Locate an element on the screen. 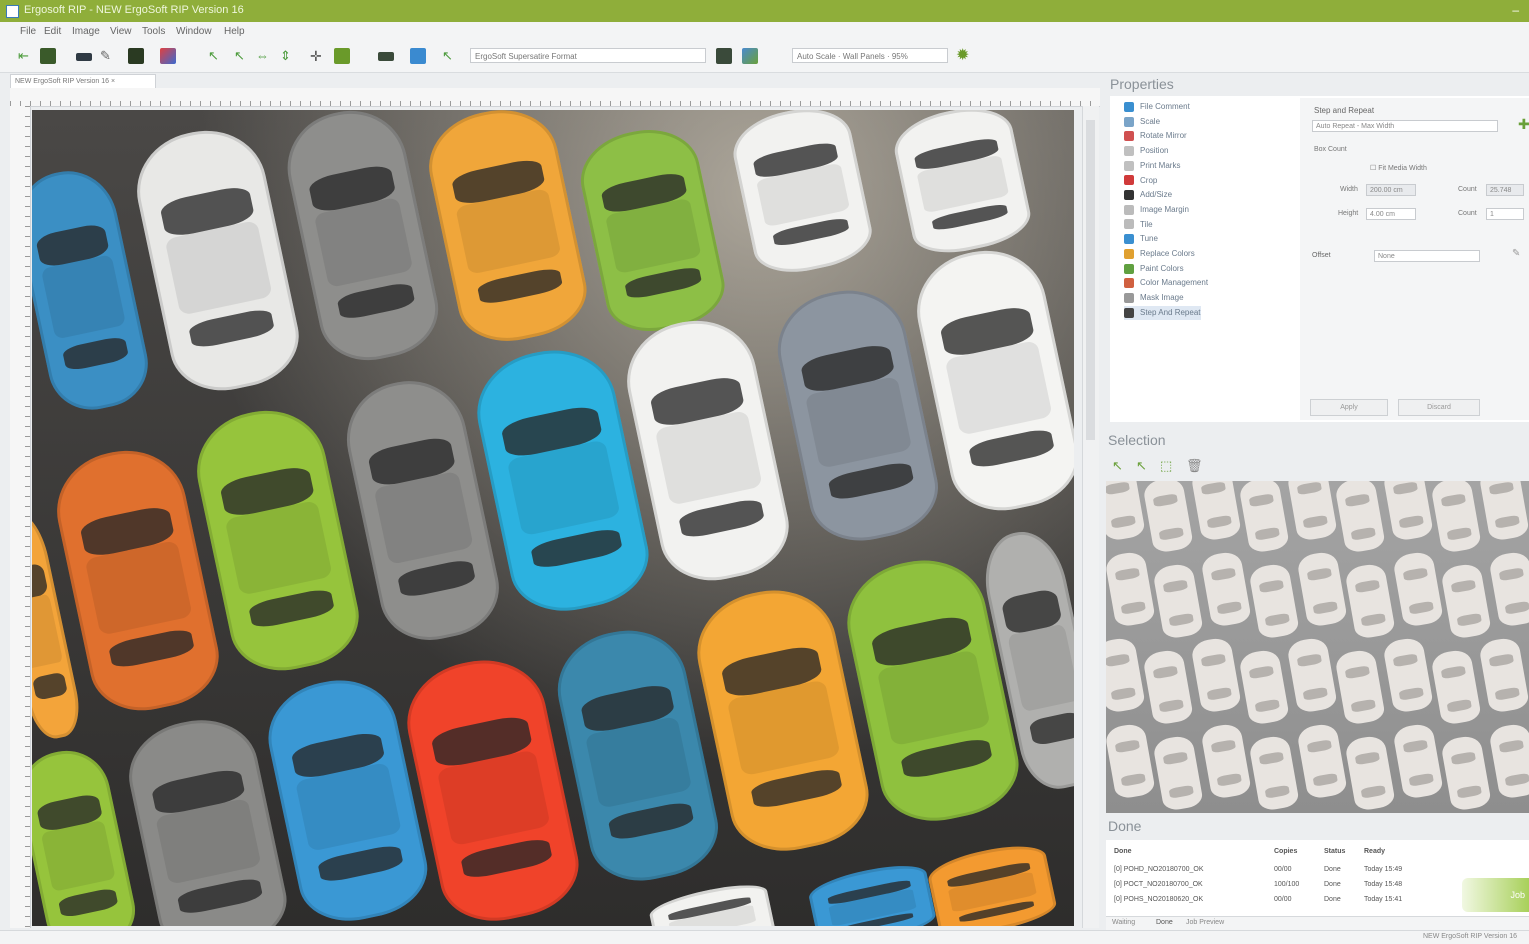  height-input: 4.00 cm is located at coordinates (1391, 214).